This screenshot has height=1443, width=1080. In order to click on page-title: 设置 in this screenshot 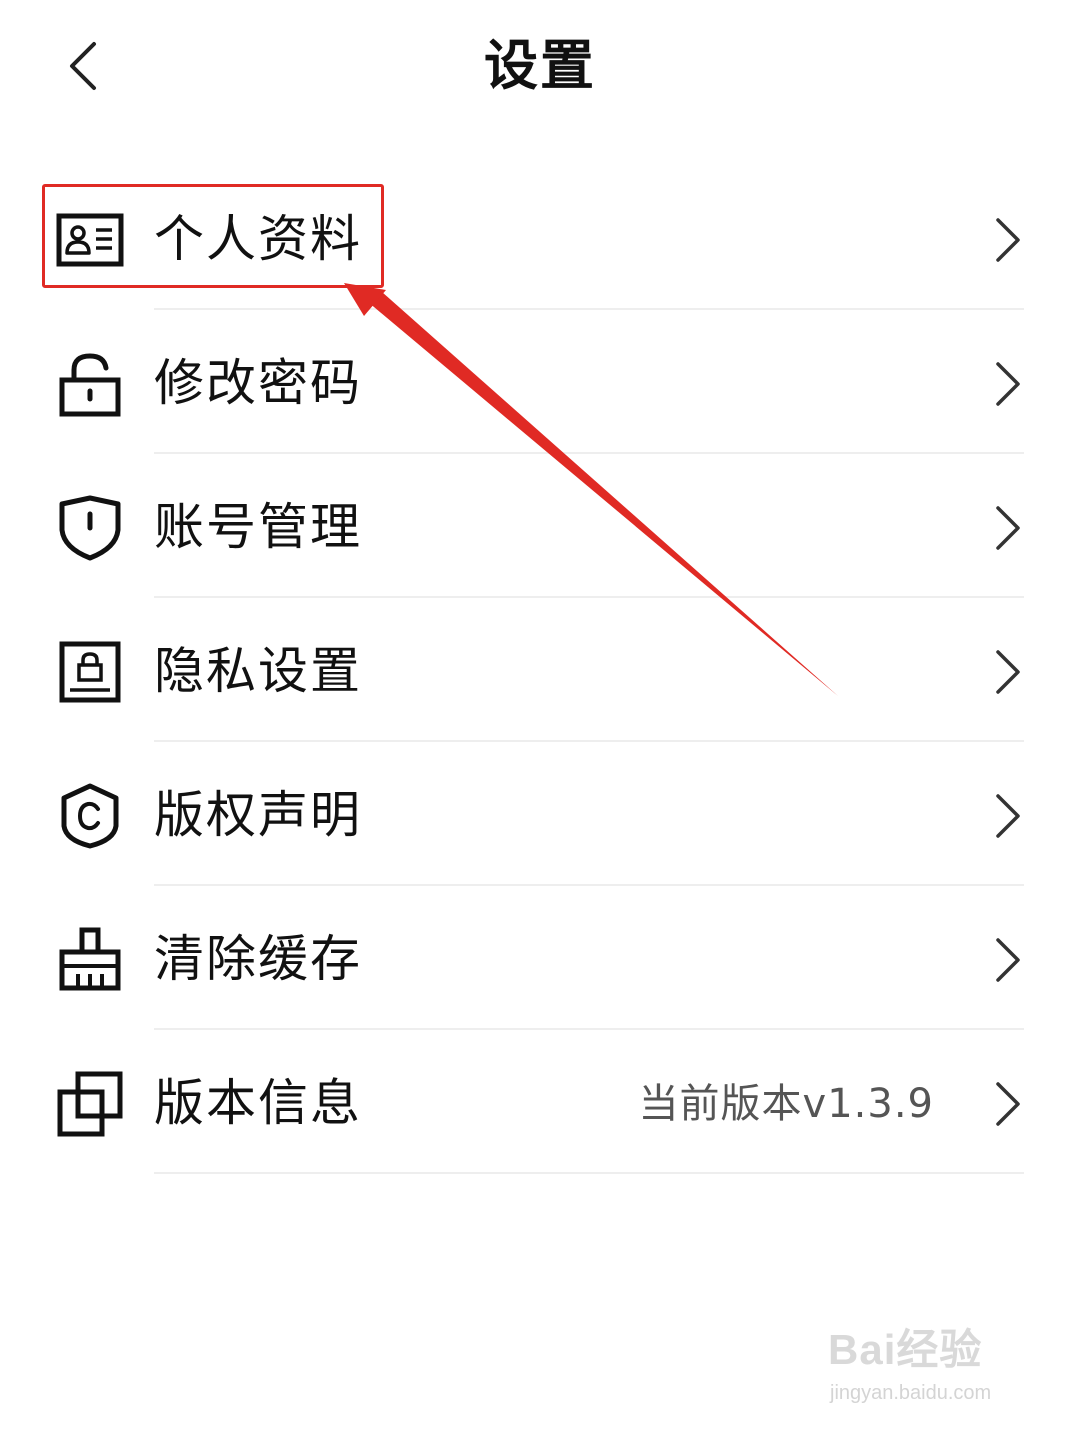, I will do `click(540, 65)`.